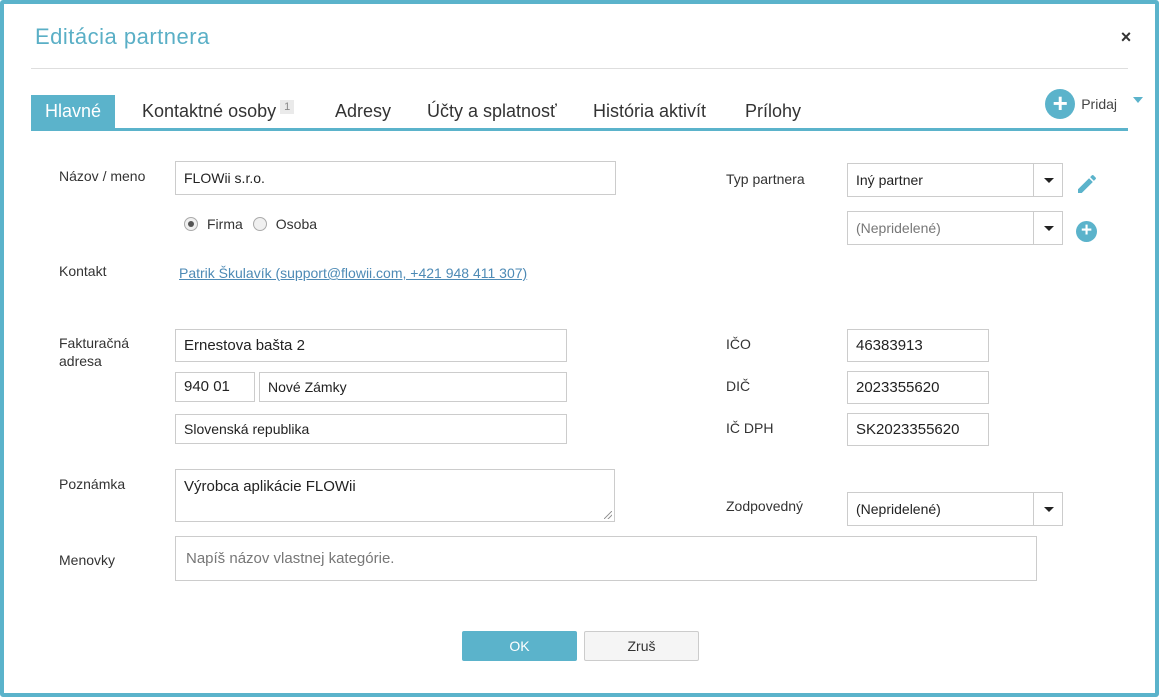  What do you see at coordinates (209, 111) in the screenshot?
I see `tab-label: Kontaktné osoby` at bounding box center [209, 111].